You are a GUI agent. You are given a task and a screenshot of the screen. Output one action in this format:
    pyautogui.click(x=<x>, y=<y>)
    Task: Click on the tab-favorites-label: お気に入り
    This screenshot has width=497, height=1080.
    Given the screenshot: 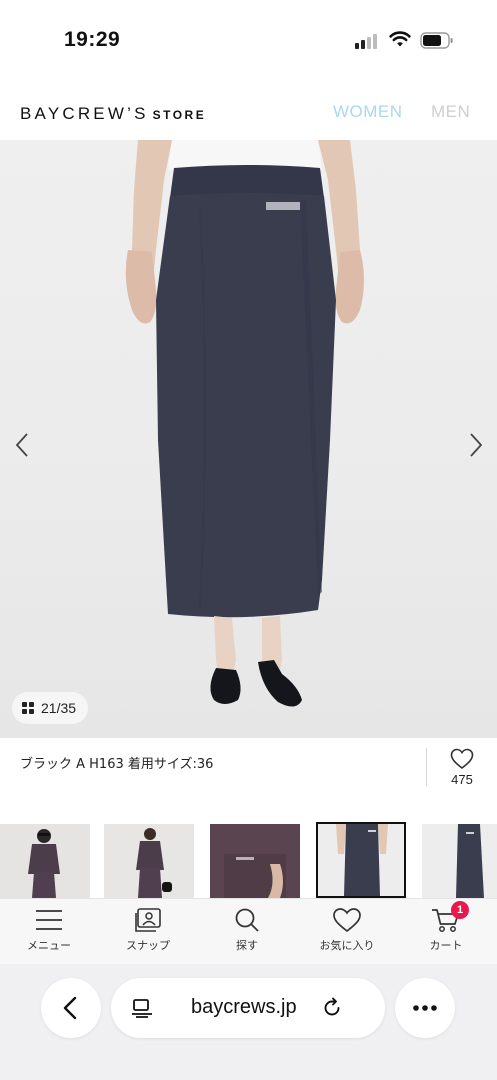 What is the action you would take?
    pyautogui.click(x=347, y=945)
    